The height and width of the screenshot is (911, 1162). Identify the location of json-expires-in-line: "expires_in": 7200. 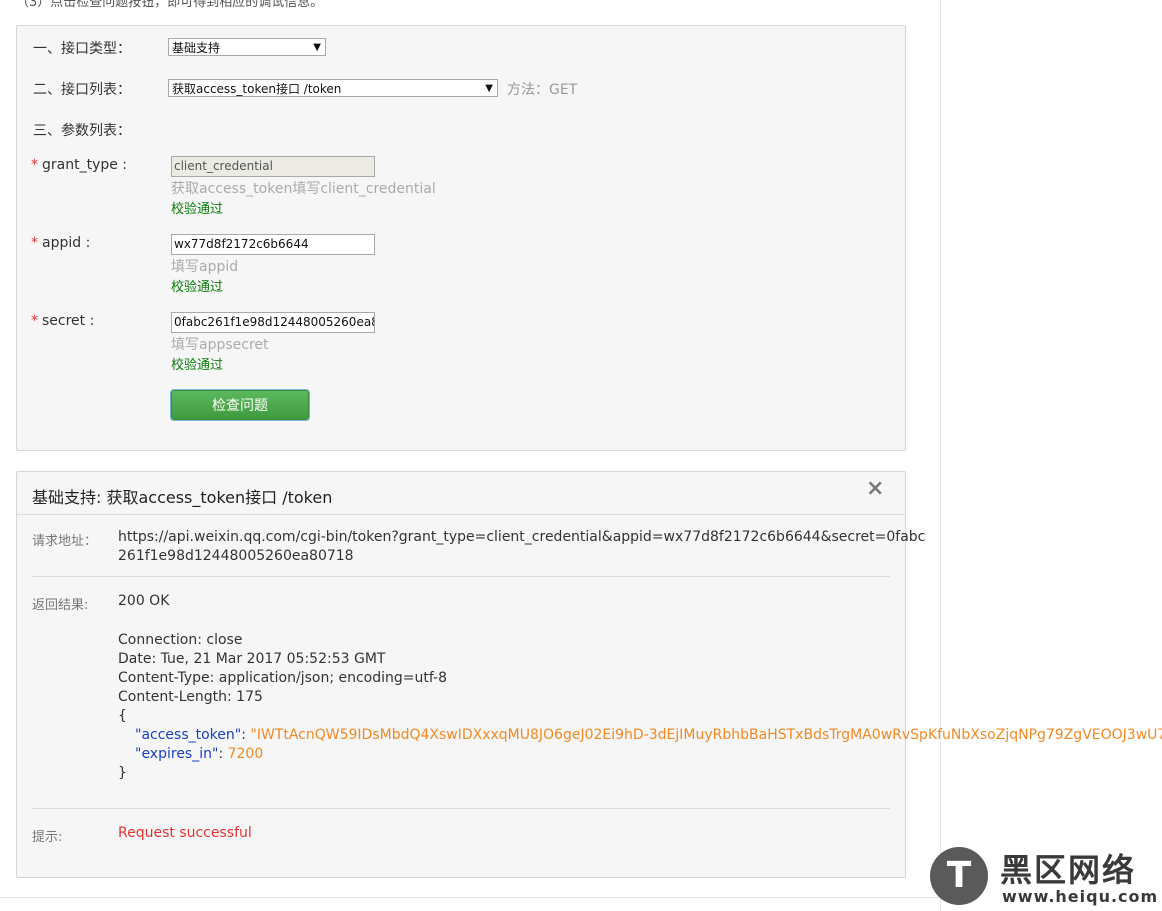
(199, 754).